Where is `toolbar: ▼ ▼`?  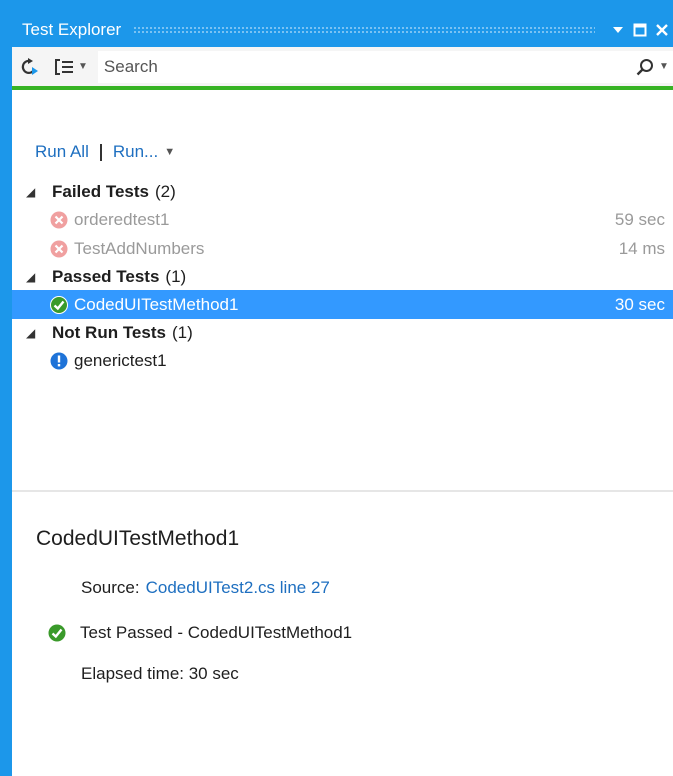 toolbar: ▼ ▼ is located at coordinates (342, 68).